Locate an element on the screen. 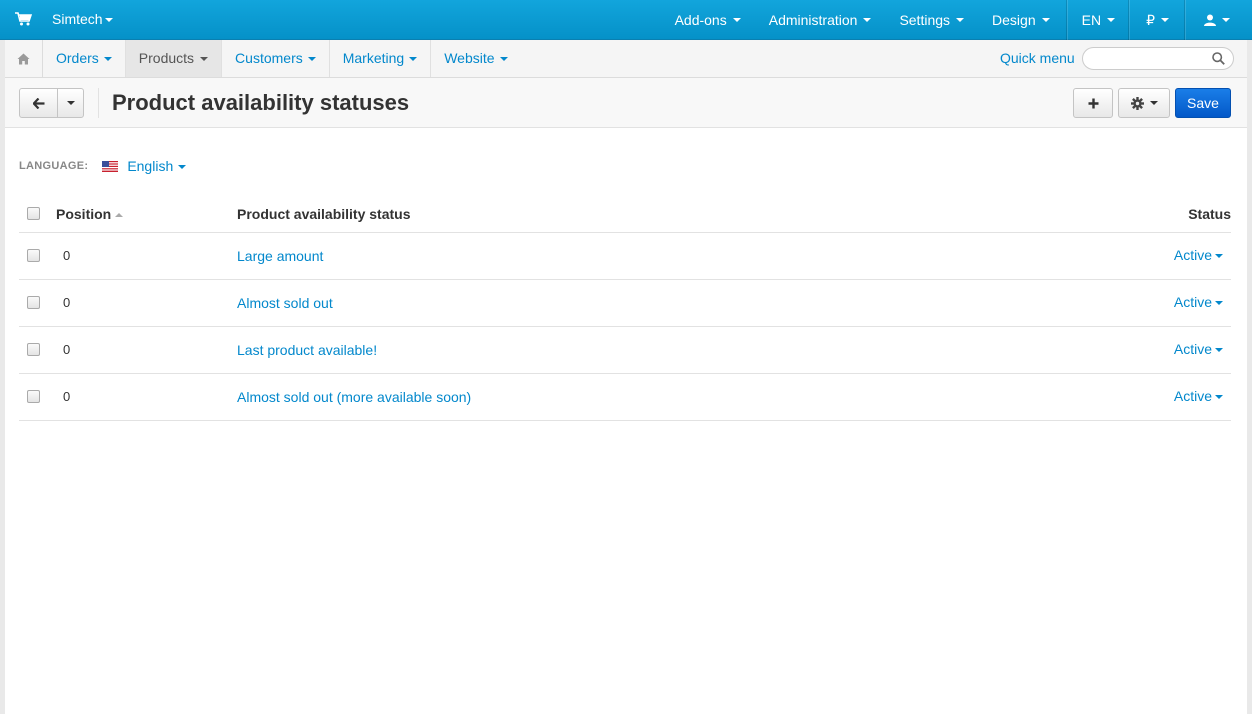  add-status-button is located at coordinates (1093, 103).